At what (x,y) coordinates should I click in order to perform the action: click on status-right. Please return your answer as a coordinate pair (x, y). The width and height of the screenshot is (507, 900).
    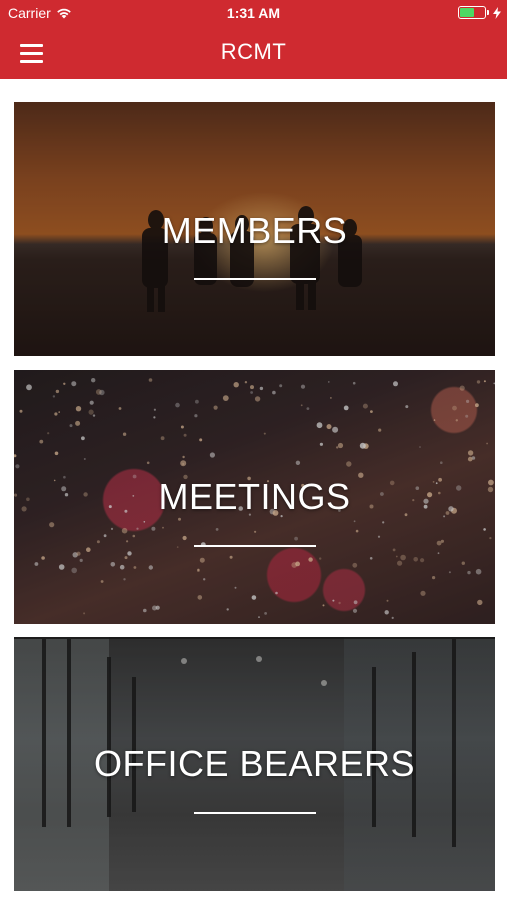
    Looking at the image, I should click on (479, 12).